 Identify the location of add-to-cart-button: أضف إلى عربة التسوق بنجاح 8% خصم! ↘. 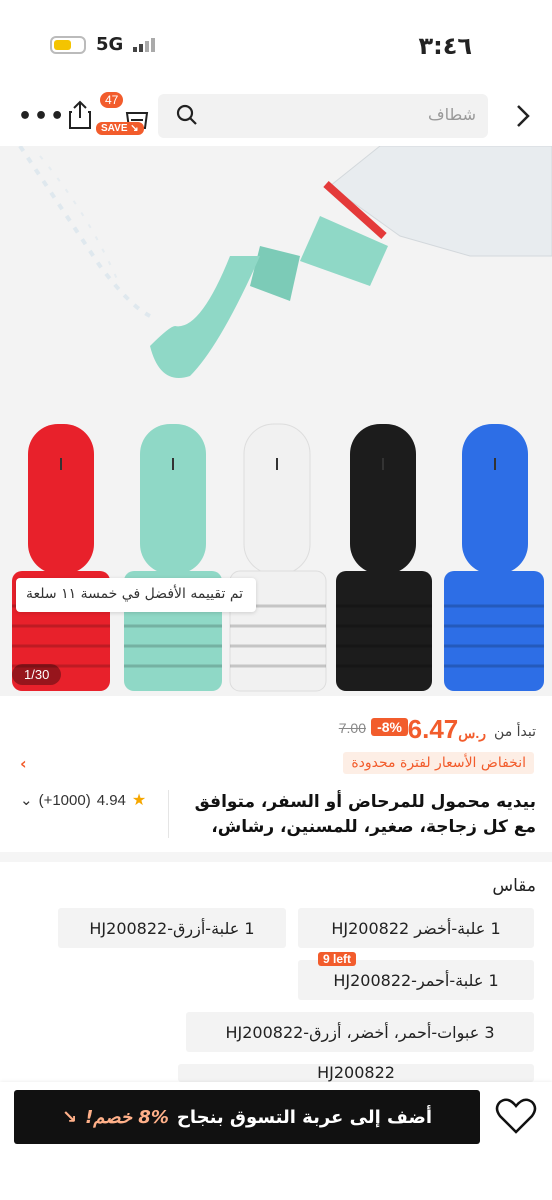
(247, 1117).